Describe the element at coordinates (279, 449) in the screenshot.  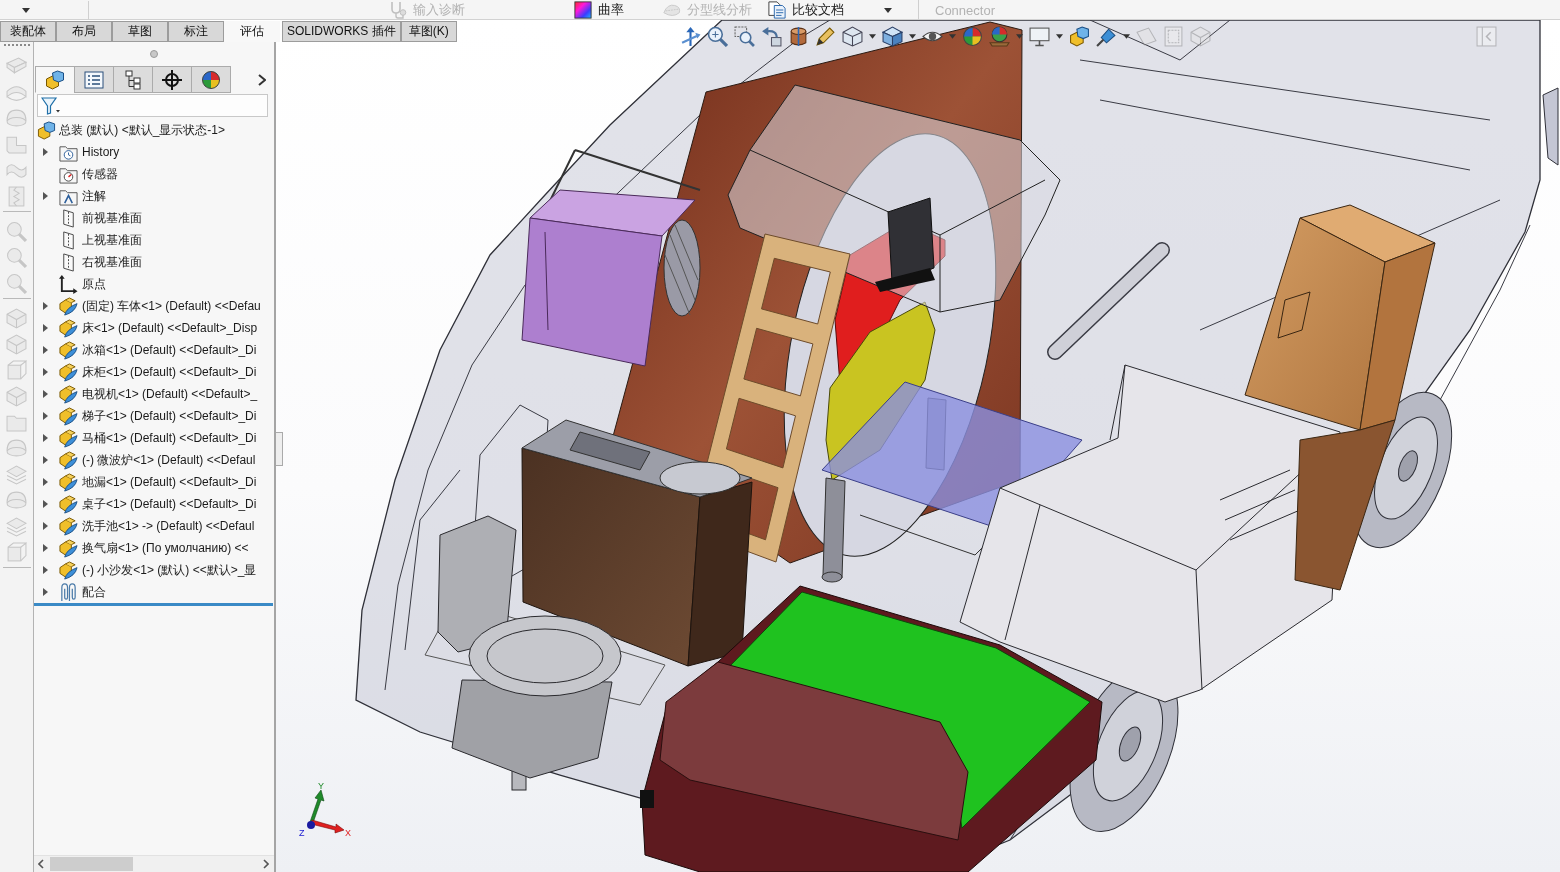
I see `splitter-handle` at that location.